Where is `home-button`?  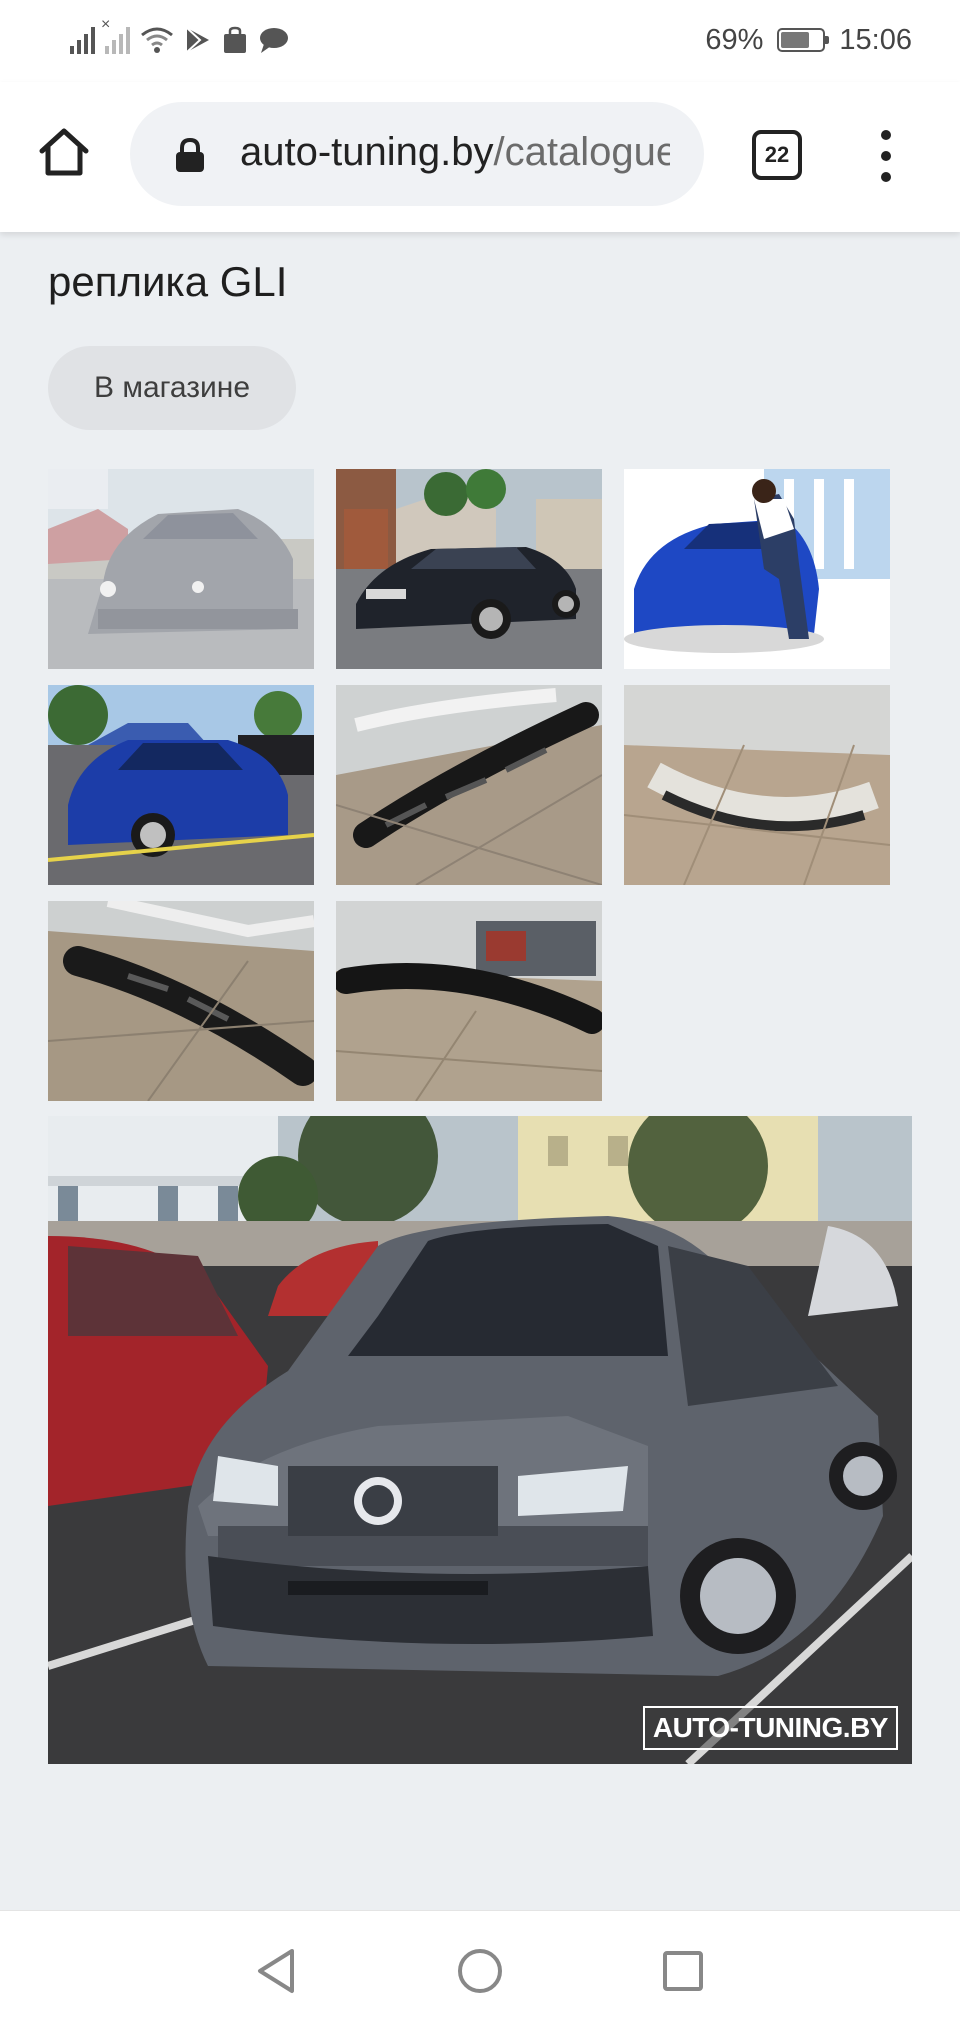 home-button is located at coordinates (64, 152).